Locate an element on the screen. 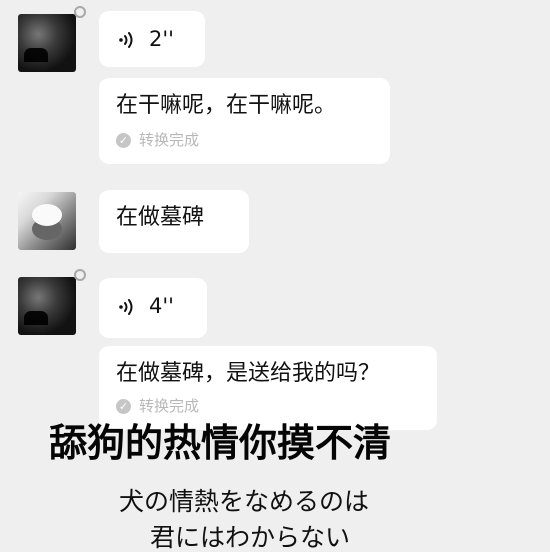 This screenshot has height=552, width=550. message-text: 在干嘛呢，在干嘛呢。 is located at coordinates (226, 105).